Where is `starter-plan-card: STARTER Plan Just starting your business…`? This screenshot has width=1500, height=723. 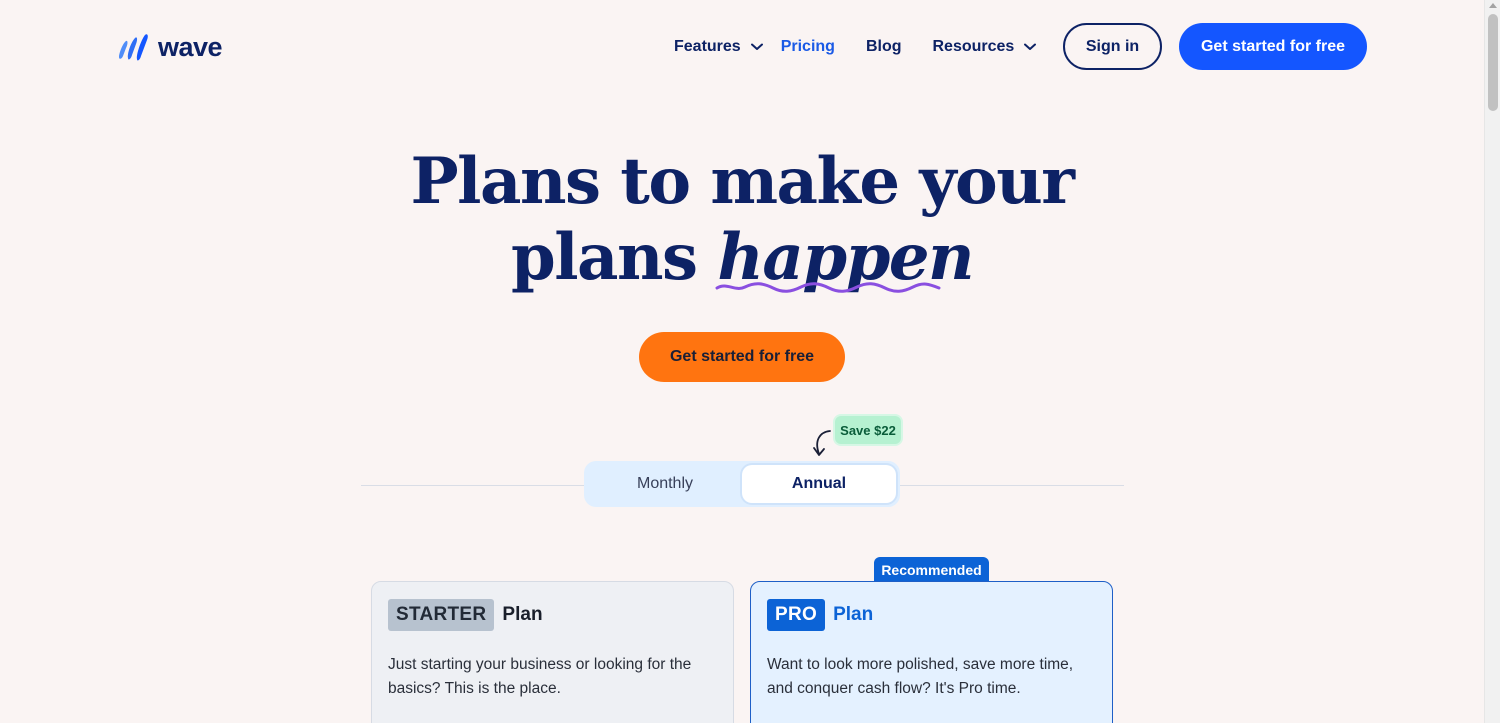
starter-plan-card: STARTER Plan Just starting your business… is located at coordinates (552, 652).